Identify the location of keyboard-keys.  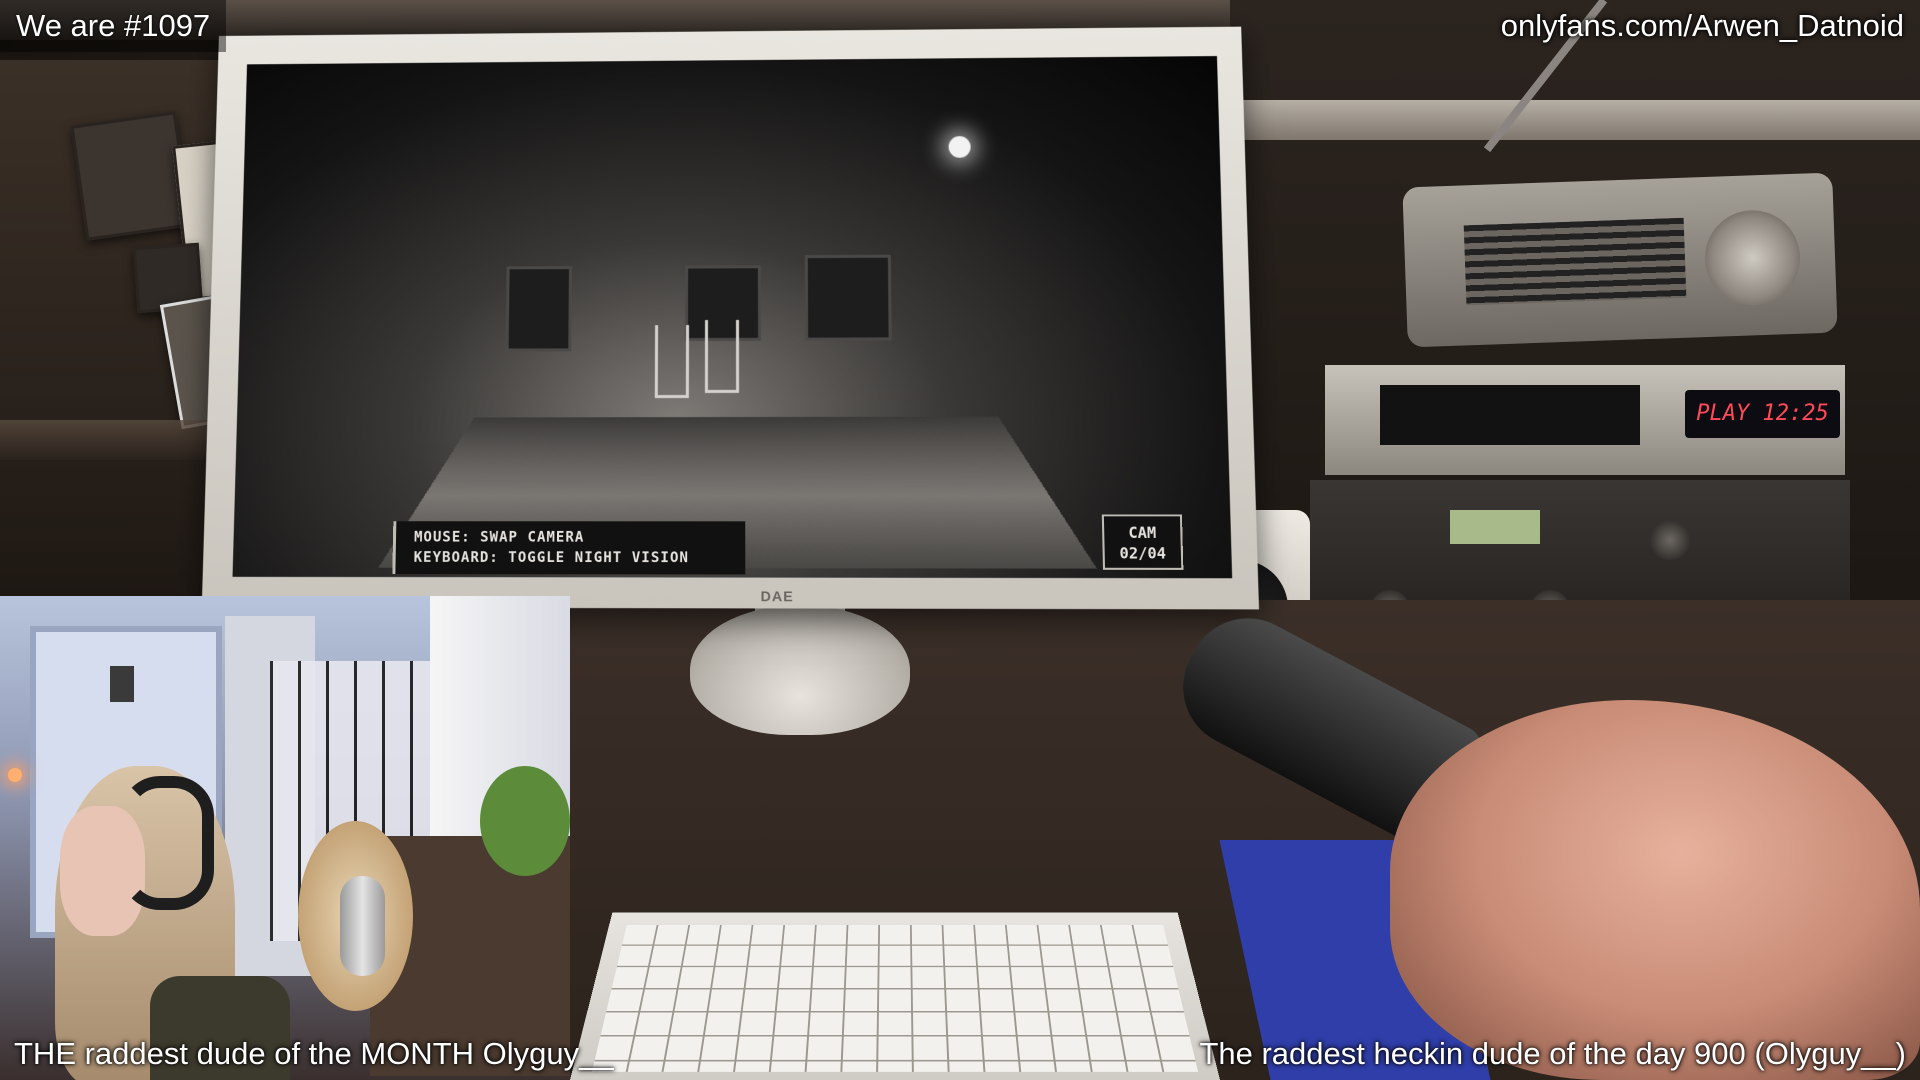
(895, 998).